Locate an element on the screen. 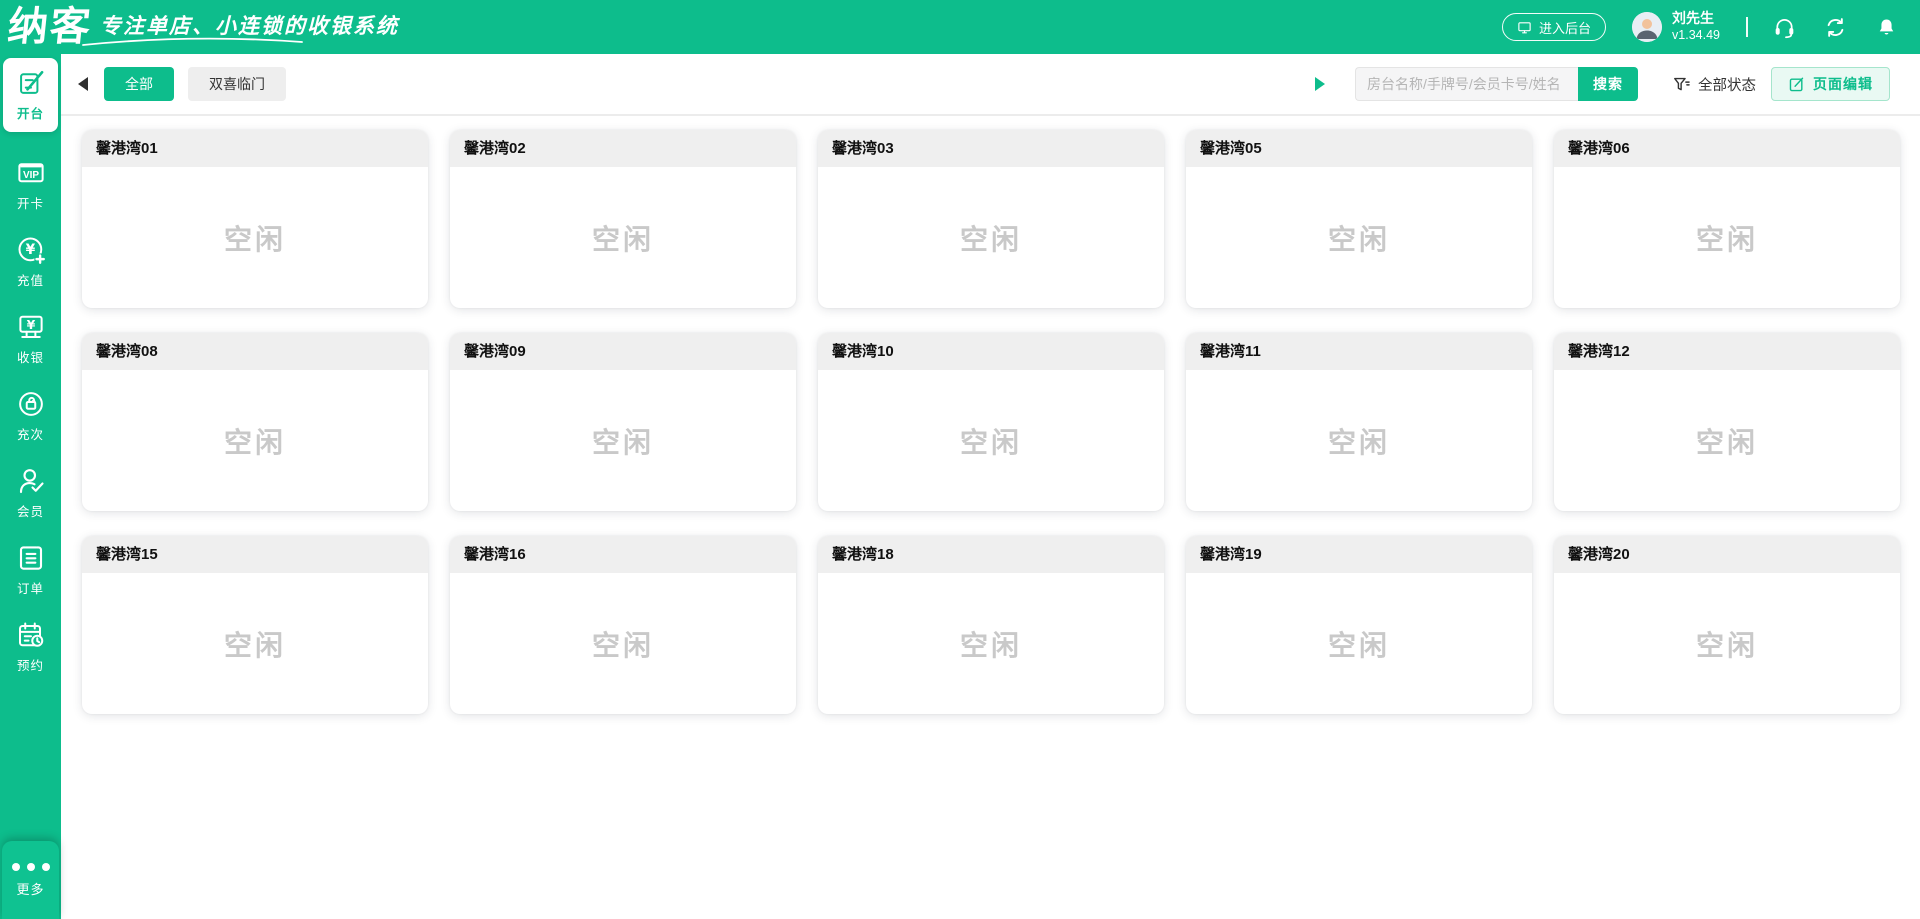 This screenshot has height=919, width=1920. room-name: 馨港湾09 is located at coordinates (623, 351).